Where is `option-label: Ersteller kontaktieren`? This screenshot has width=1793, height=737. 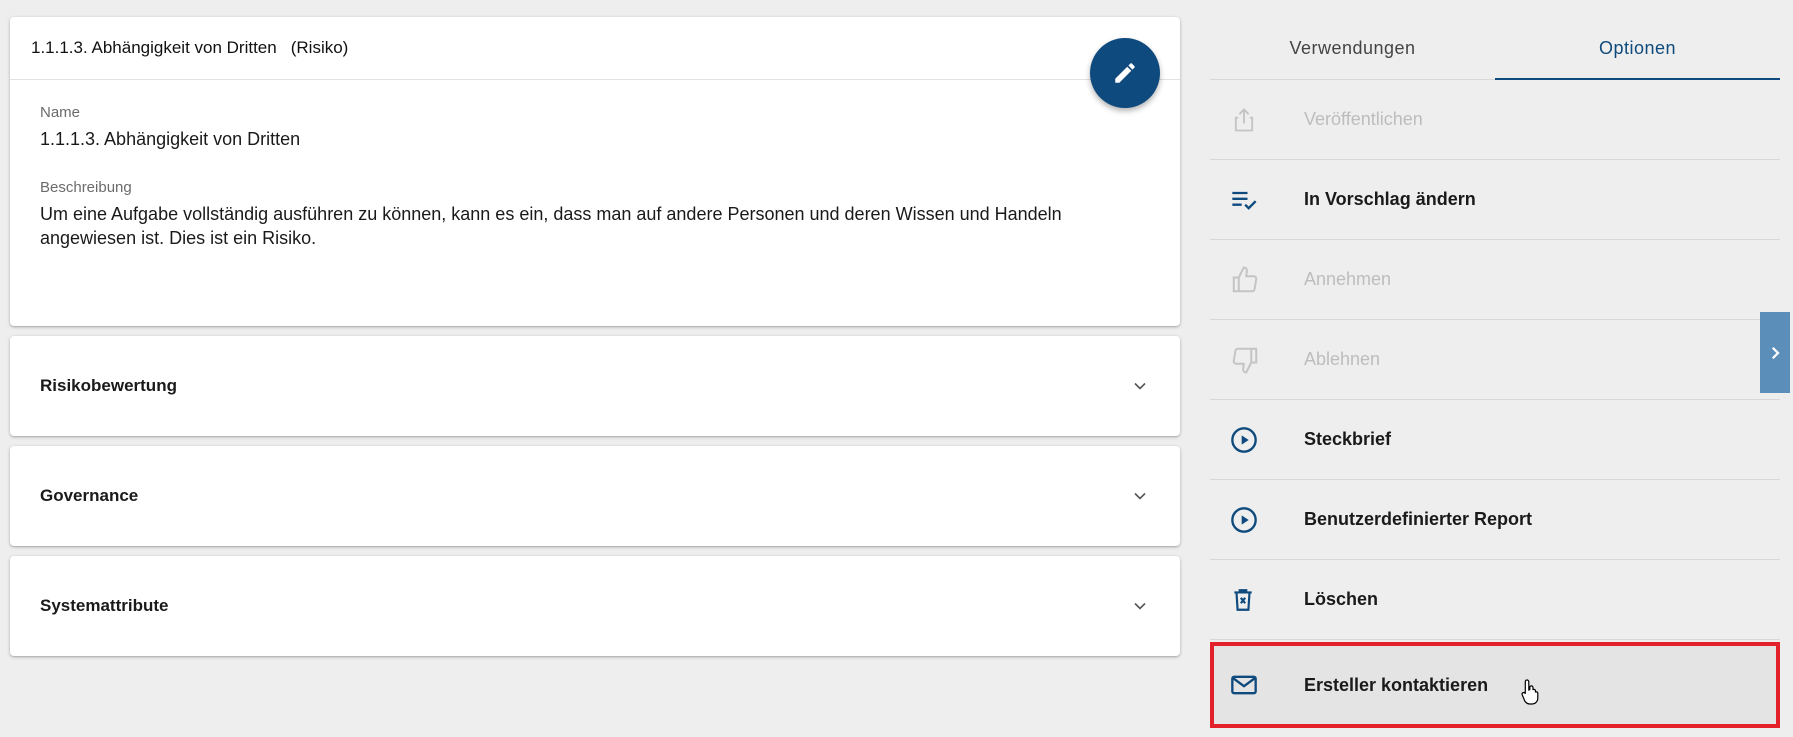 option-label: Ersteller kontaktieren is located at coordinates (1396, 684).